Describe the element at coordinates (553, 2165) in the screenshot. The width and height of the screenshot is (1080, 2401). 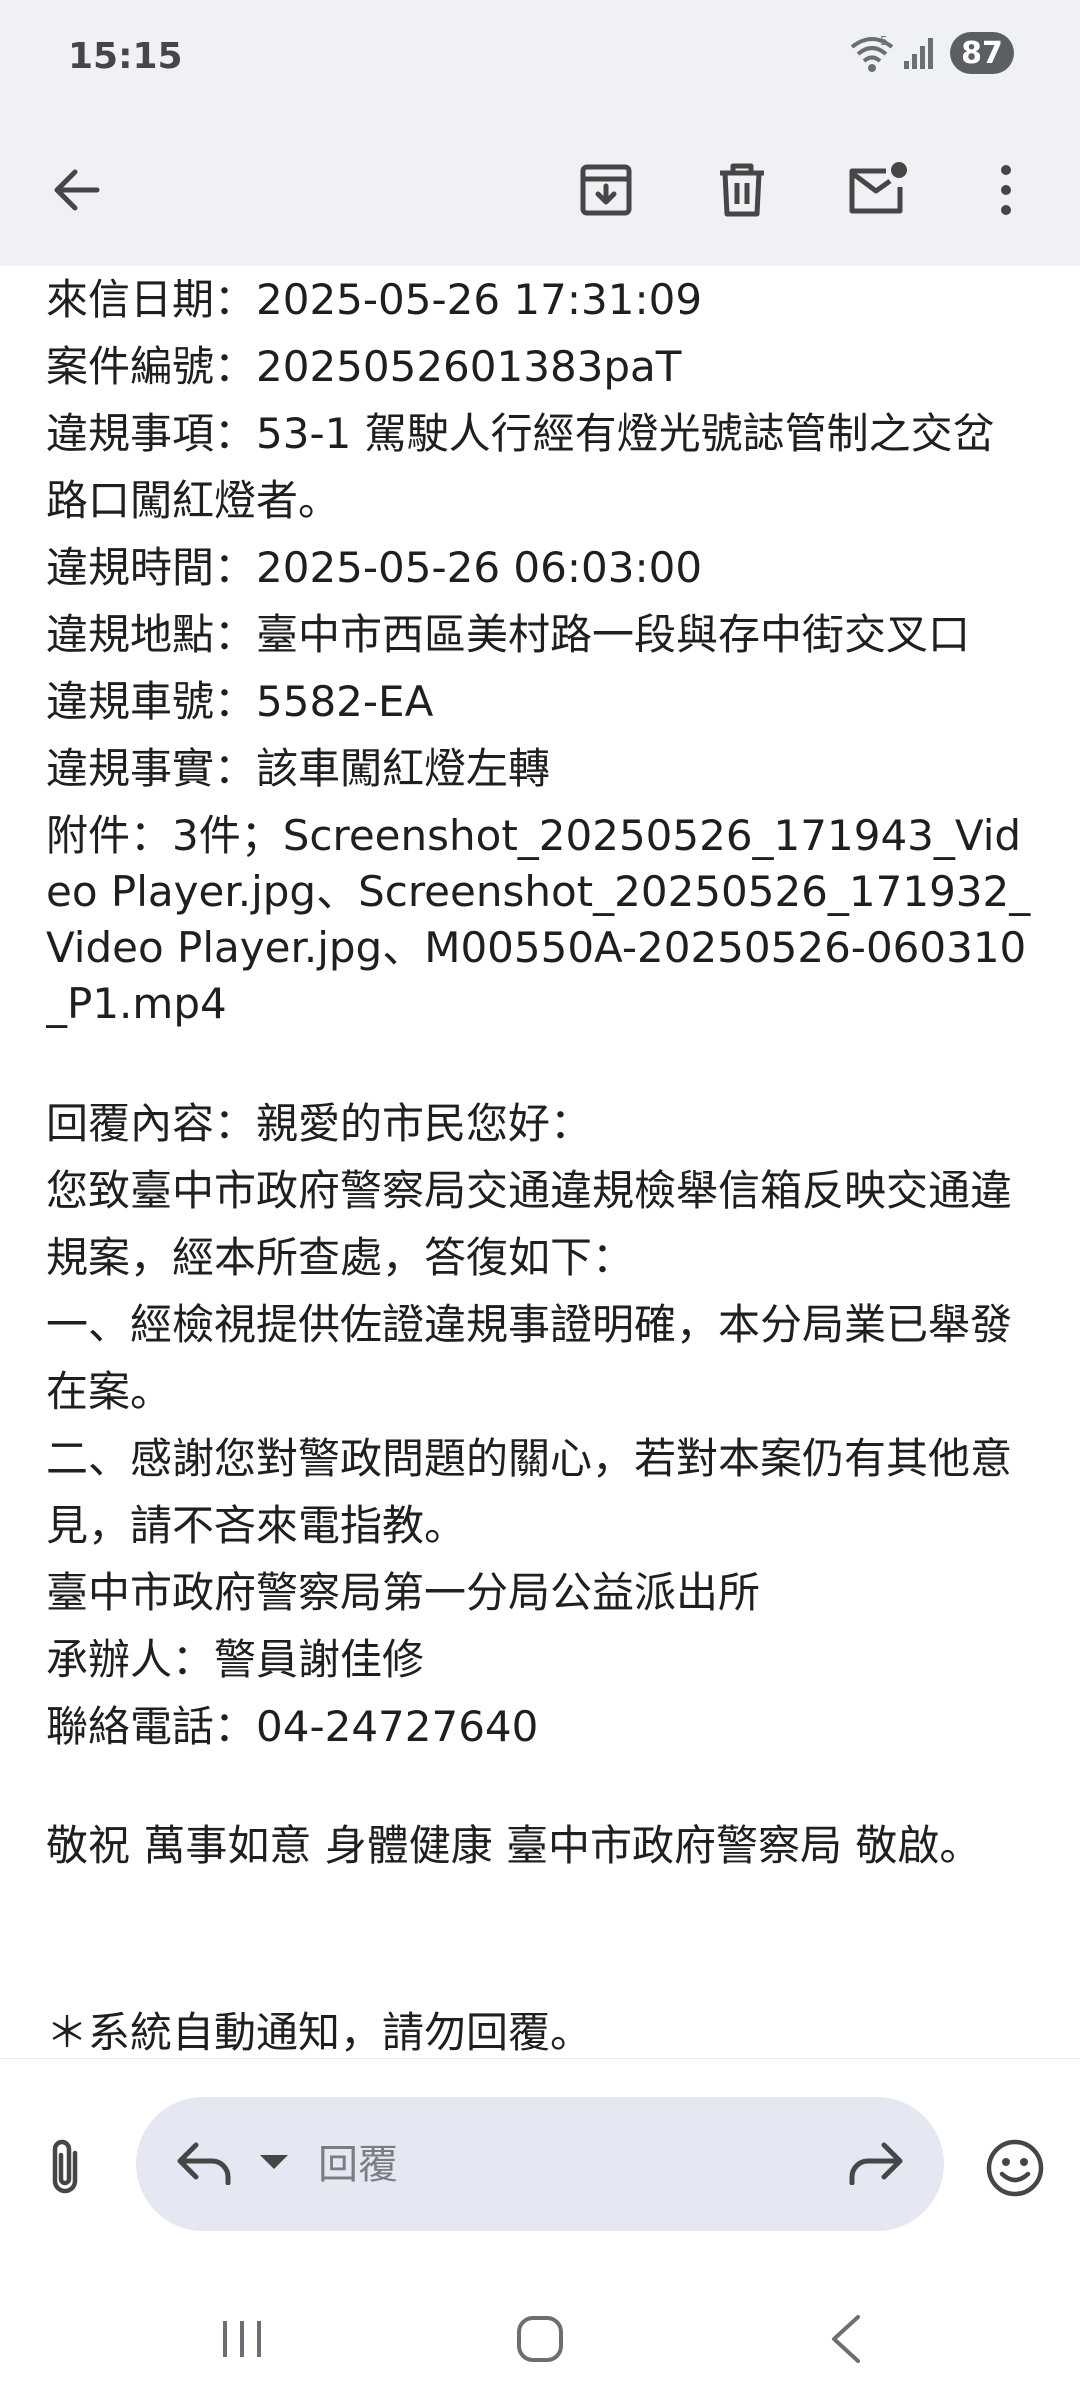
I see `reply-input` at that location.